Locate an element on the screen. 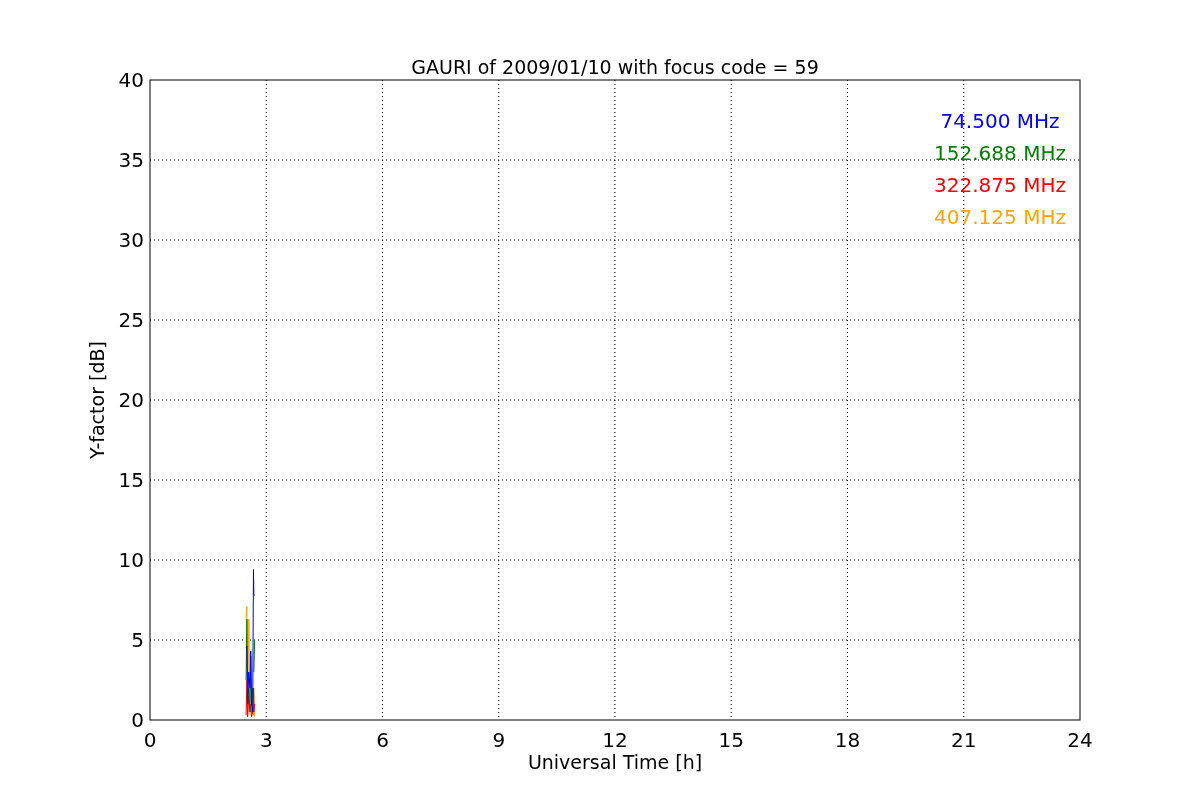 Image resolution: width=1200 pixels, height=800 pixels. x-axis-label: Universal Time [h] is located at coordinates (615, 762).